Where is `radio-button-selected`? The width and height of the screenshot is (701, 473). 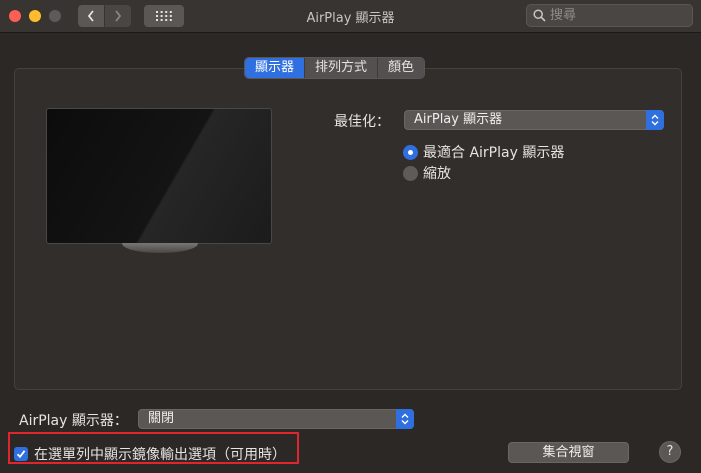
radio-button-selected is located at coordinates (410, 152).